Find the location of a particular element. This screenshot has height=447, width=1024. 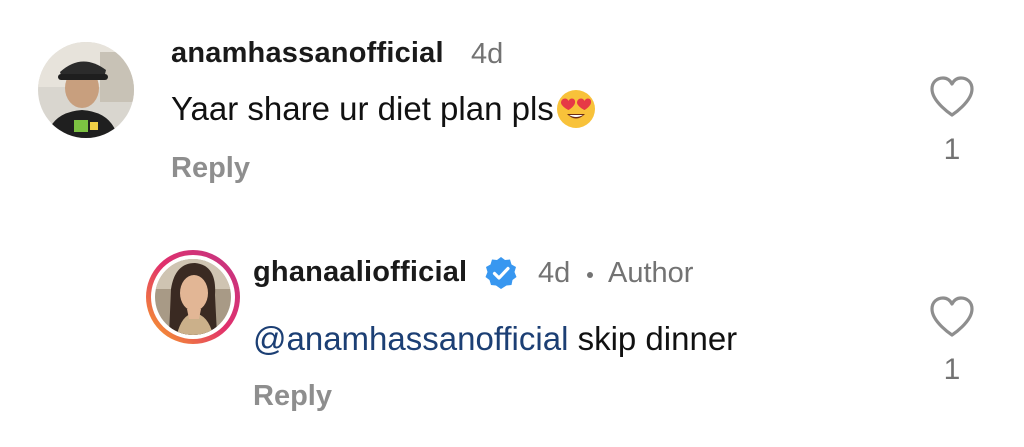

heart-eyes-emoji-icon is located at coordinates (576, 109).